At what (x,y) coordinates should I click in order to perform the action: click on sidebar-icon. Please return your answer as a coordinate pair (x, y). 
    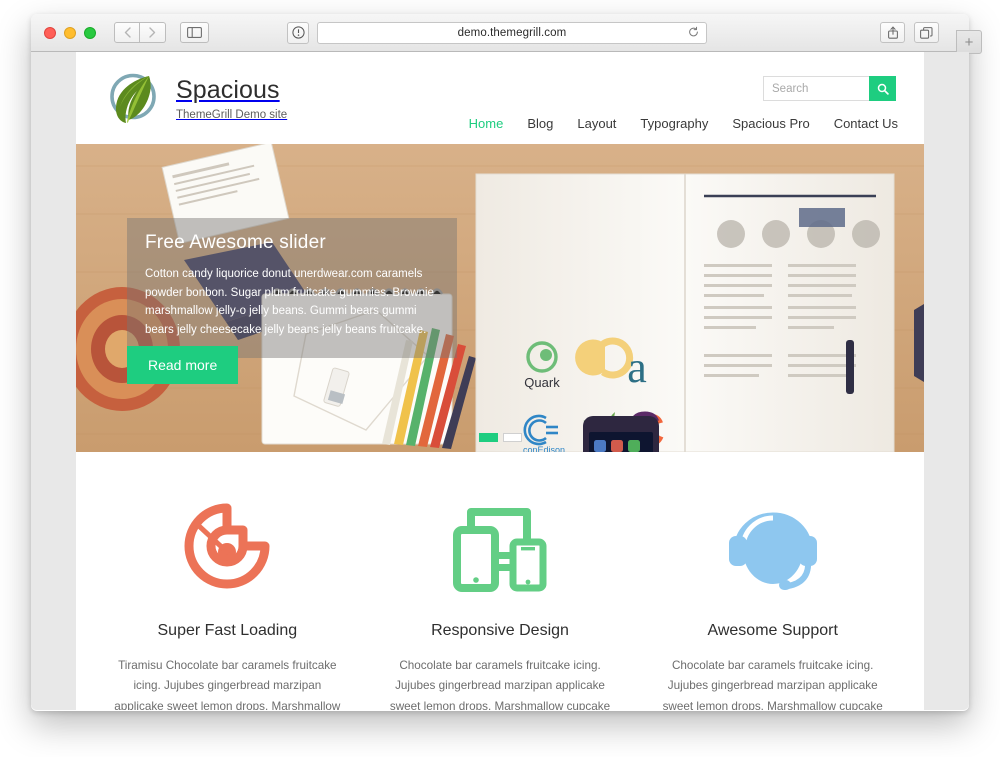
    Looking at the image, I should click on (194, 32).